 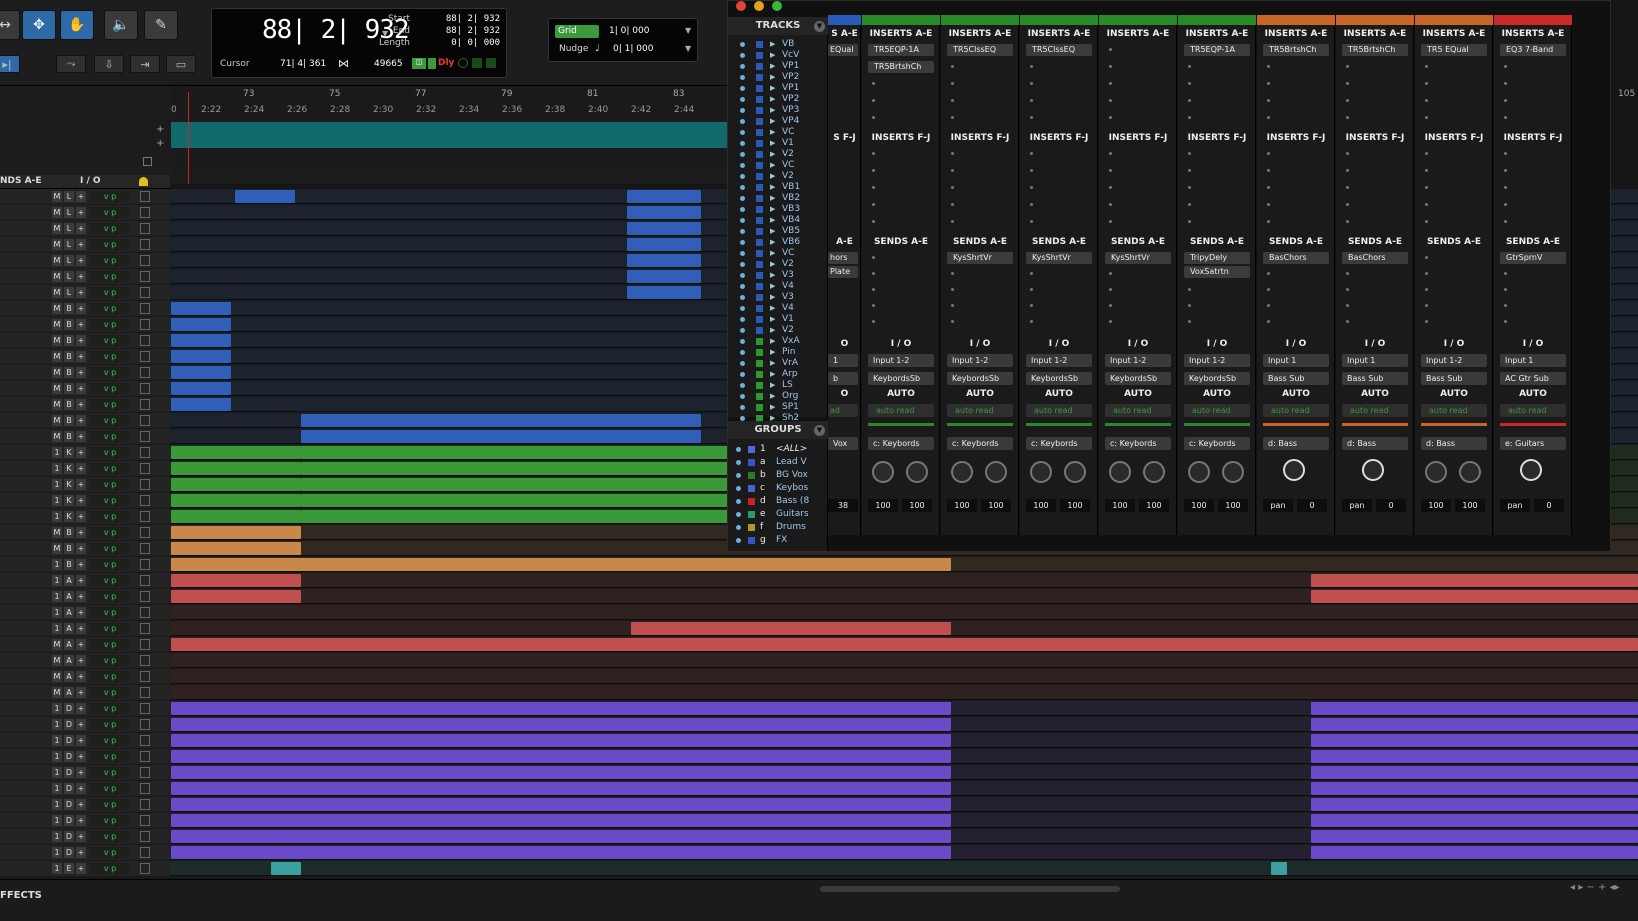 What do you see at coordinates (1138, 378) in the screenshot?
I see `output-selector: KeybordsSb` at bounding box center [1138, 378].